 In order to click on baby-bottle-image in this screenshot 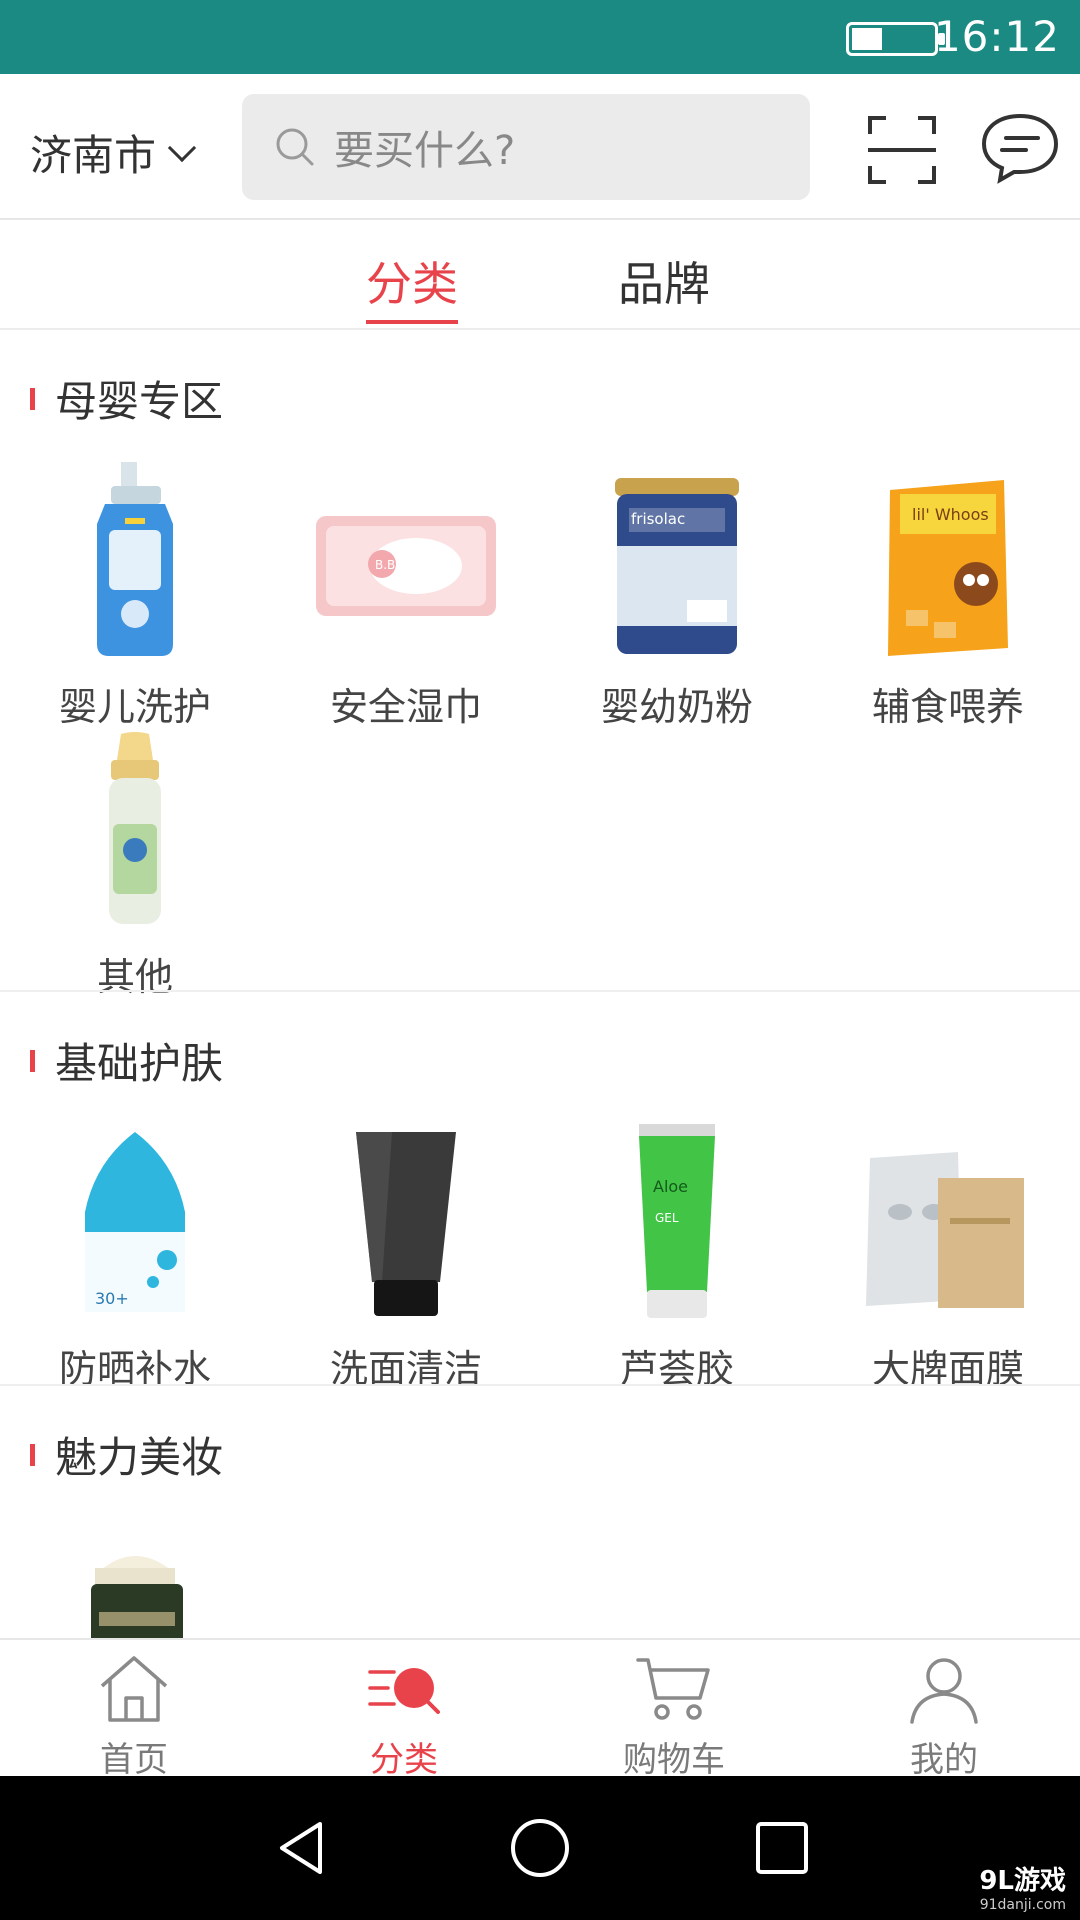, I will do `click(135, 830)`.